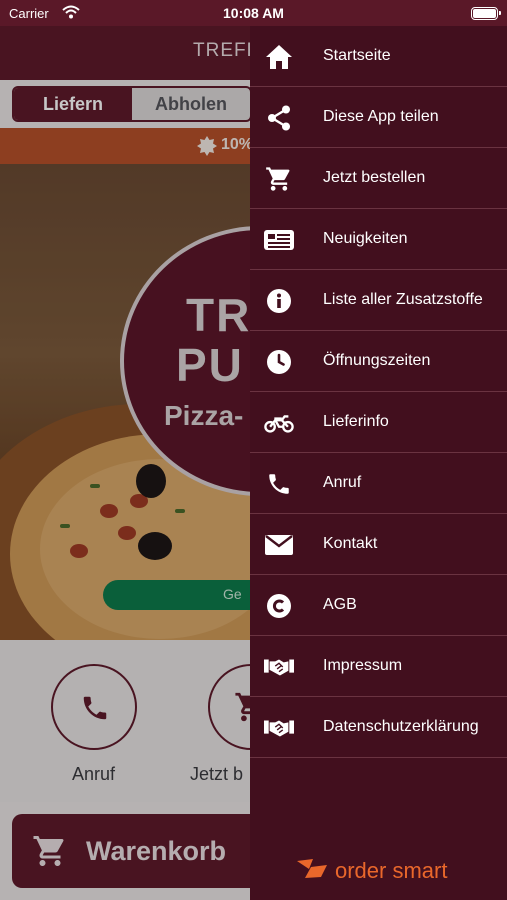 The image size is (507, 900). I want to click on cart-icon, so click(279, 179).